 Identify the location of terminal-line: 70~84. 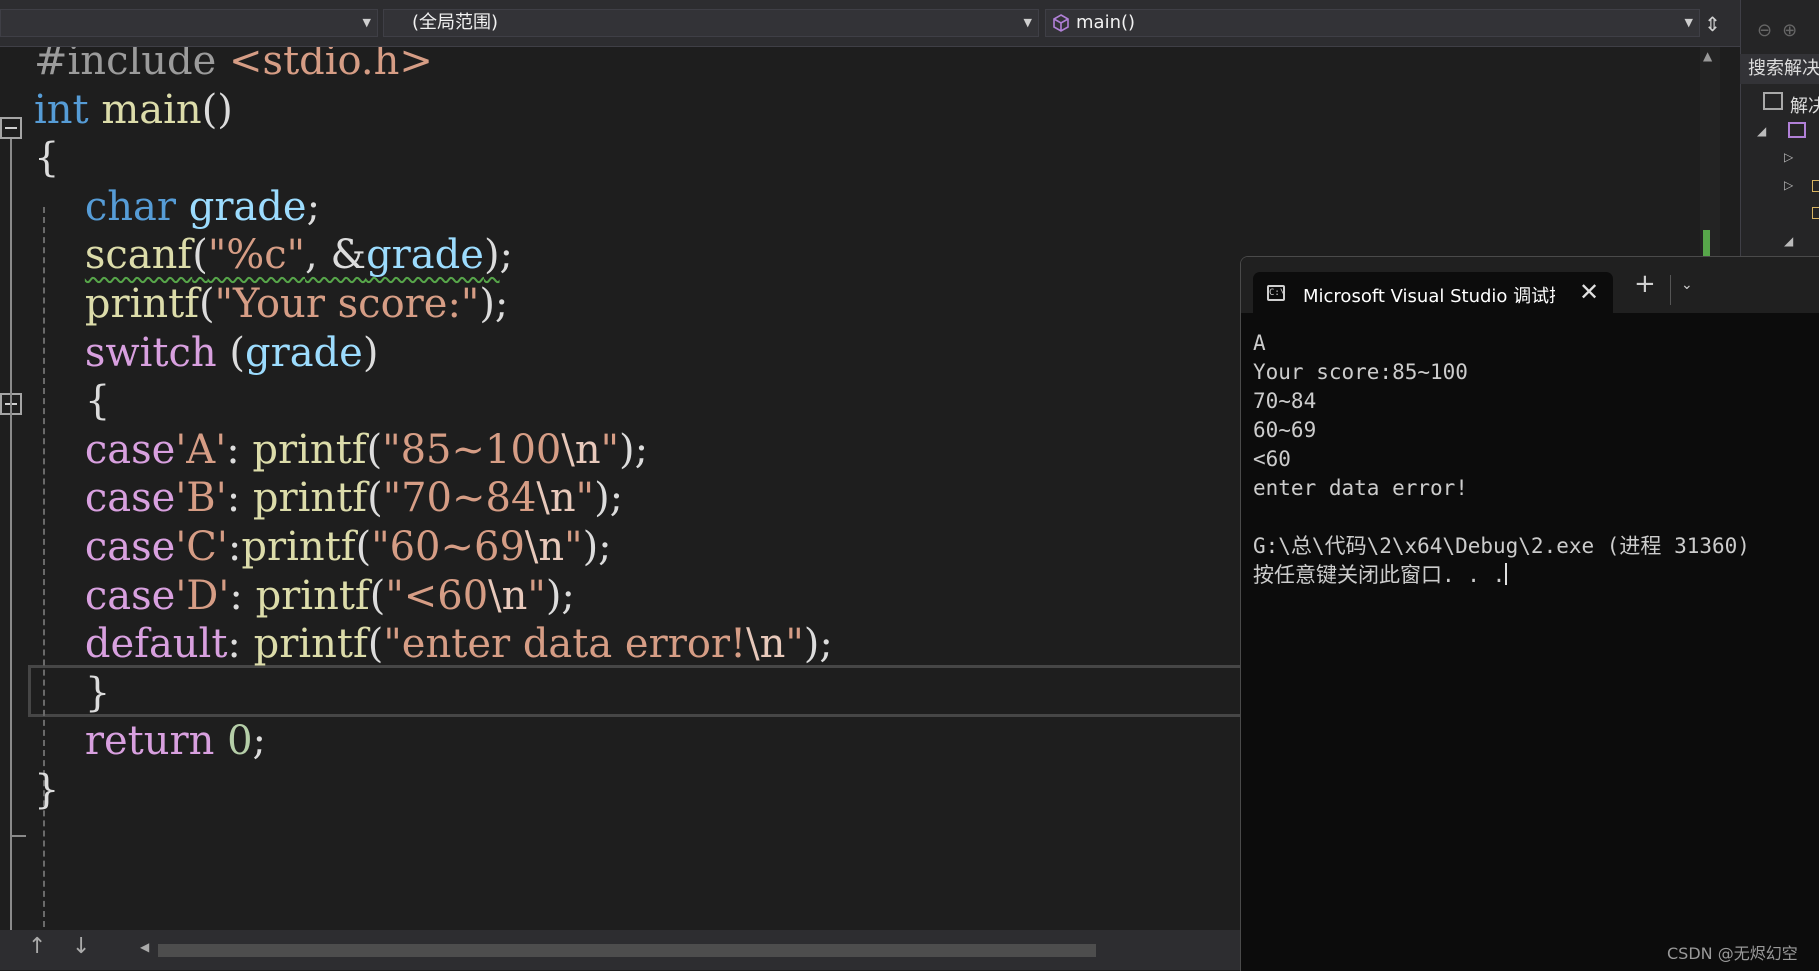
(1285, 401).